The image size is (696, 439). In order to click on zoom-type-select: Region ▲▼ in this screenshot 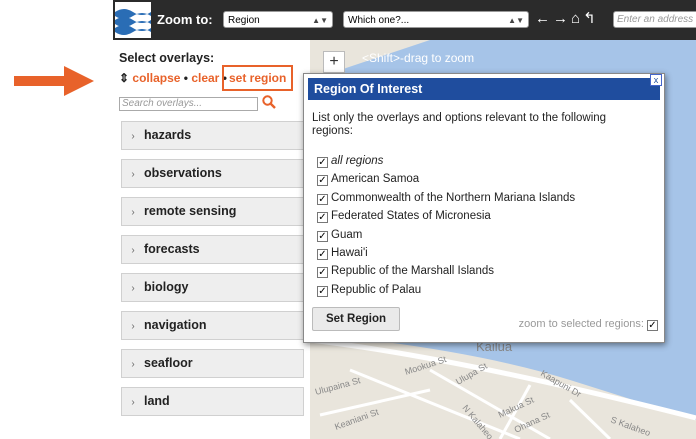, I will do `click(278, 19)`.